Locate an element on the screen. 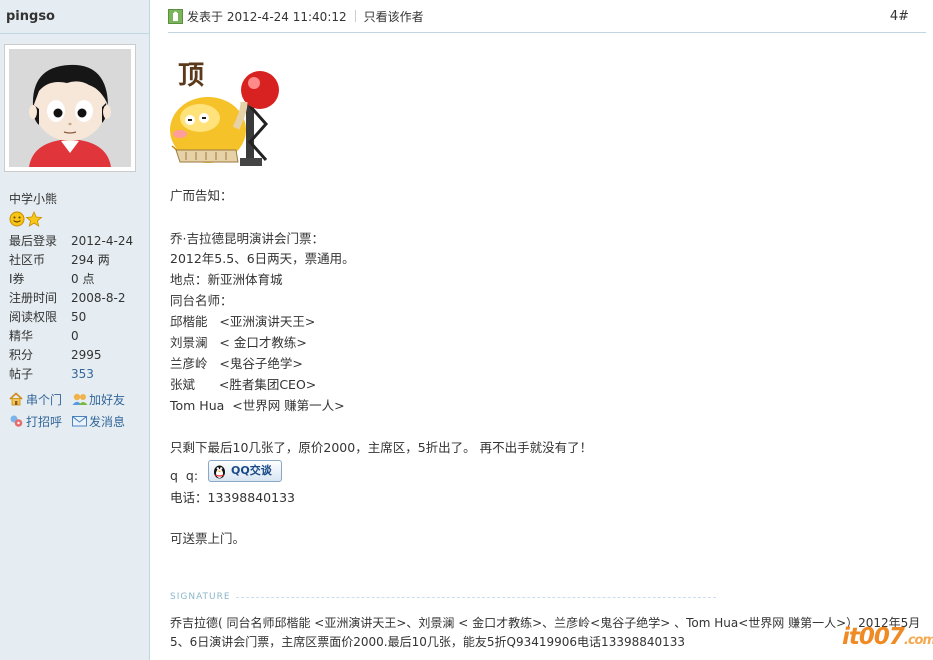 This screenshot has width=933, height=660. stat-label: 精华 is located at coordinates (21, 336).